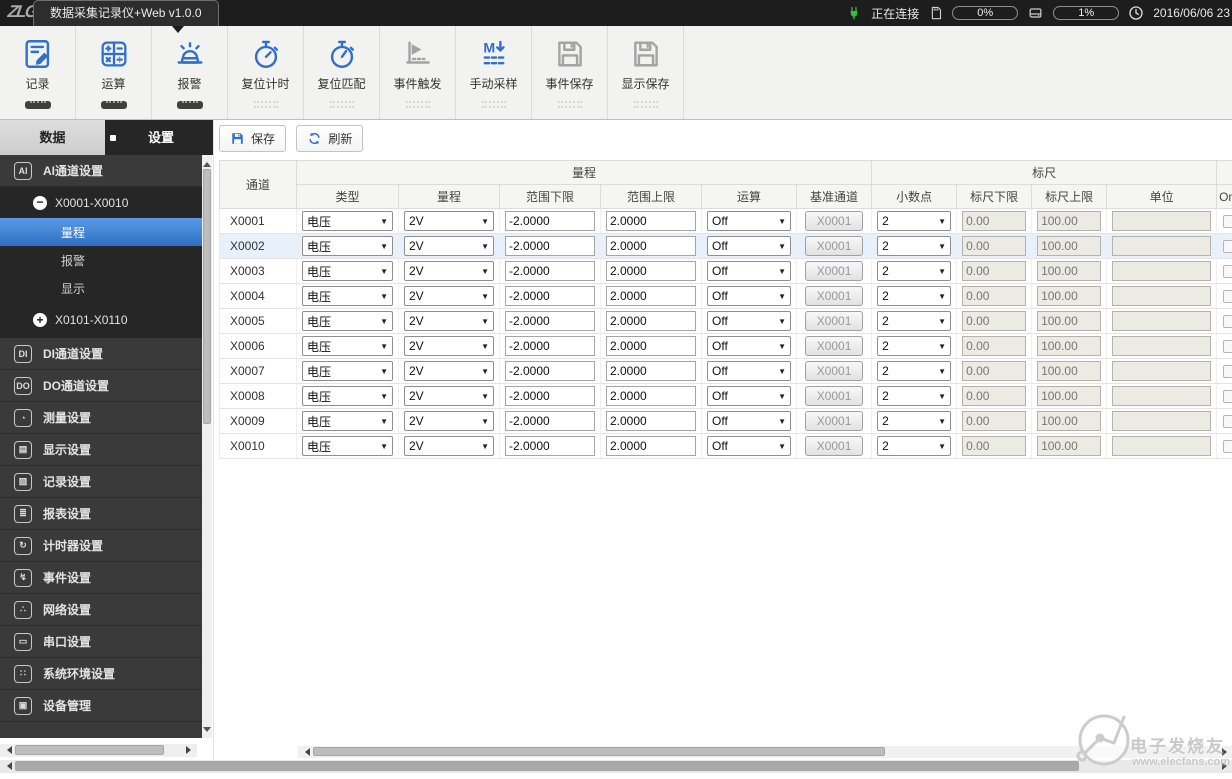  Describe the element at coordinates (101, 386) in the screenshot. I see `sidebar-item-do-channel: DO DO通道设置` at that location.